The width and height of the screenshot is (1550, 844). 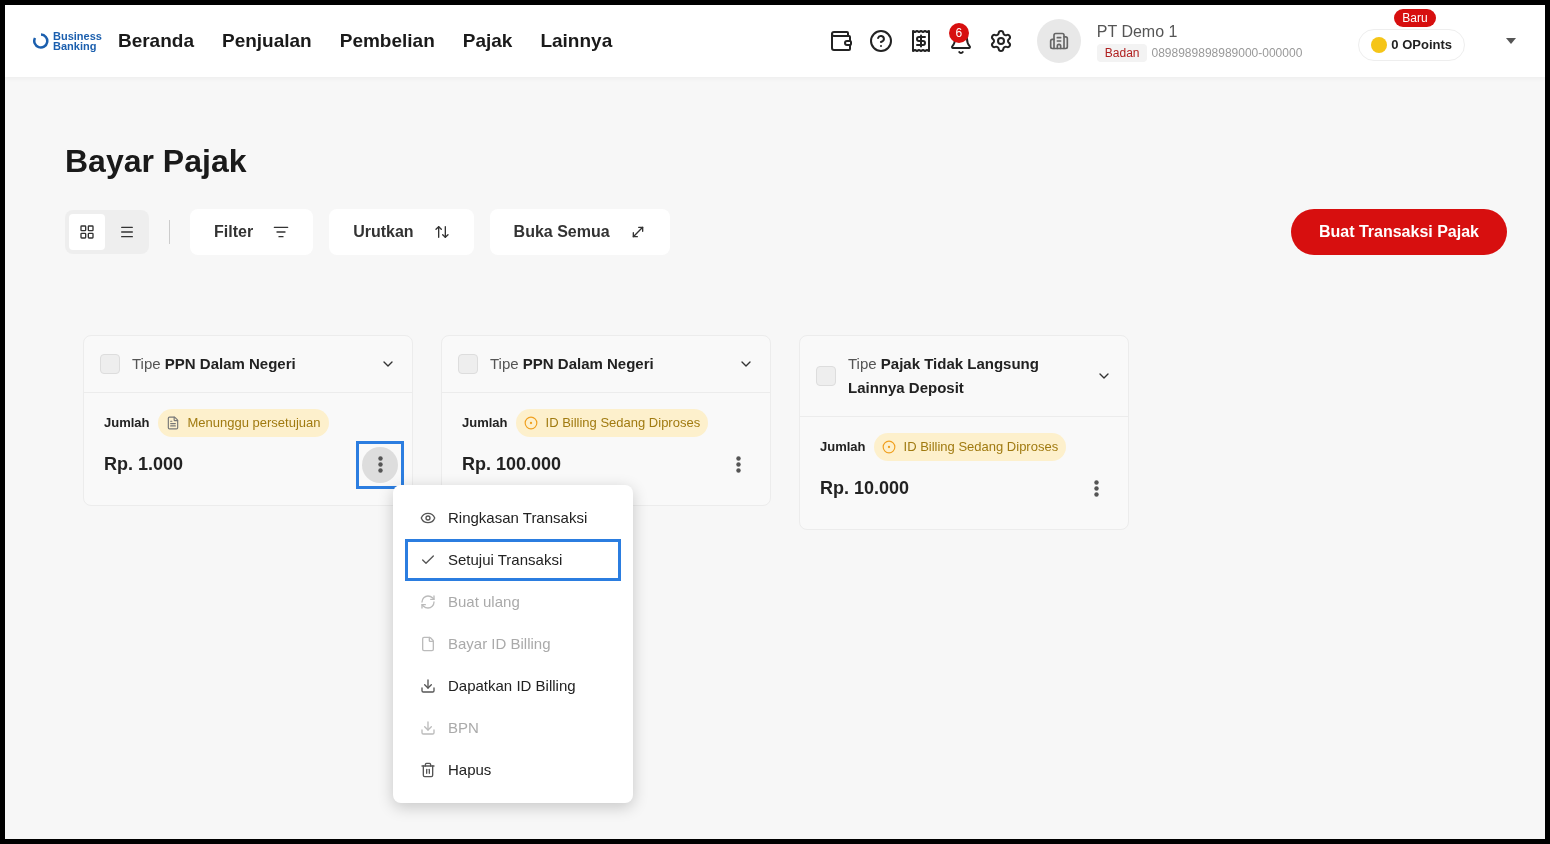 What do you see at coordinates (428, 602) in the screenshot?
I see `refresh-icon` at bounding box center [428, 602].